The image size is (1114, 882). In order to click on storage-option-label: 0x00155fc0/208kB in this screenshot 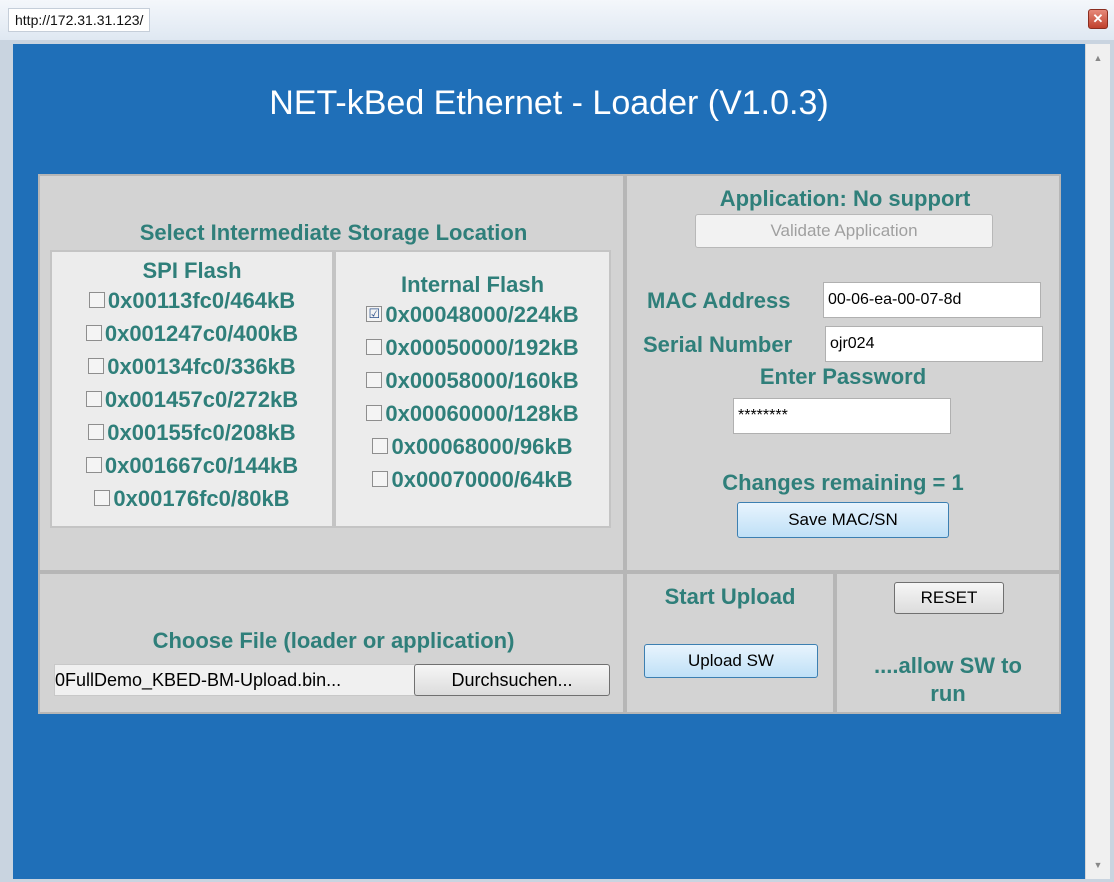, I will do `click(201, 432)`.